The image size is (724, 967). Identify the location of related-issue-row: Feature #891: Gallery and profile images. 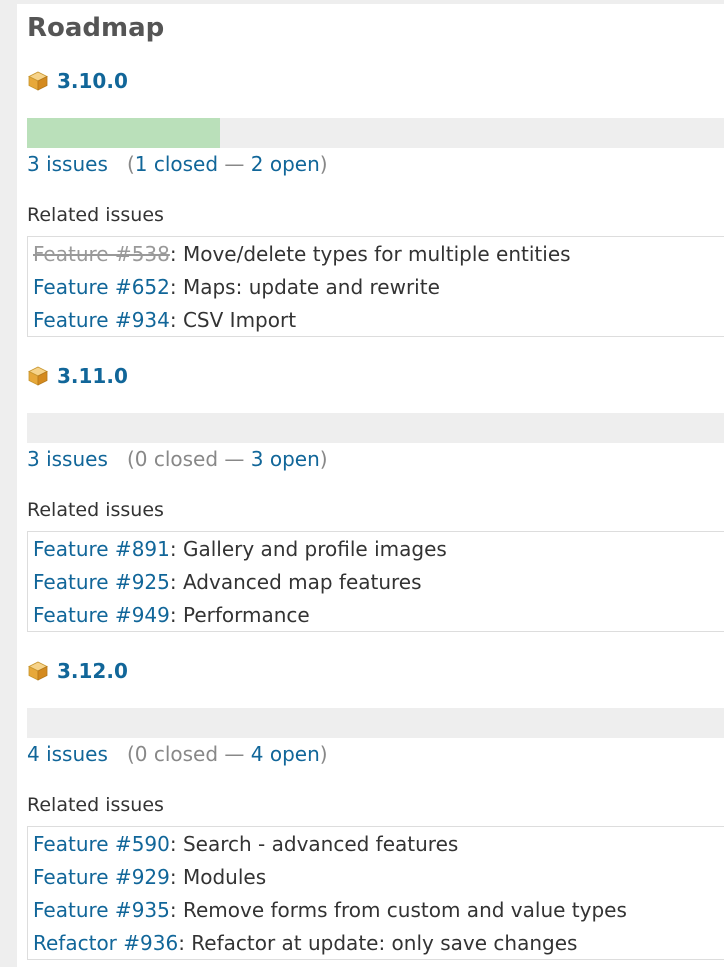
(376, 548).